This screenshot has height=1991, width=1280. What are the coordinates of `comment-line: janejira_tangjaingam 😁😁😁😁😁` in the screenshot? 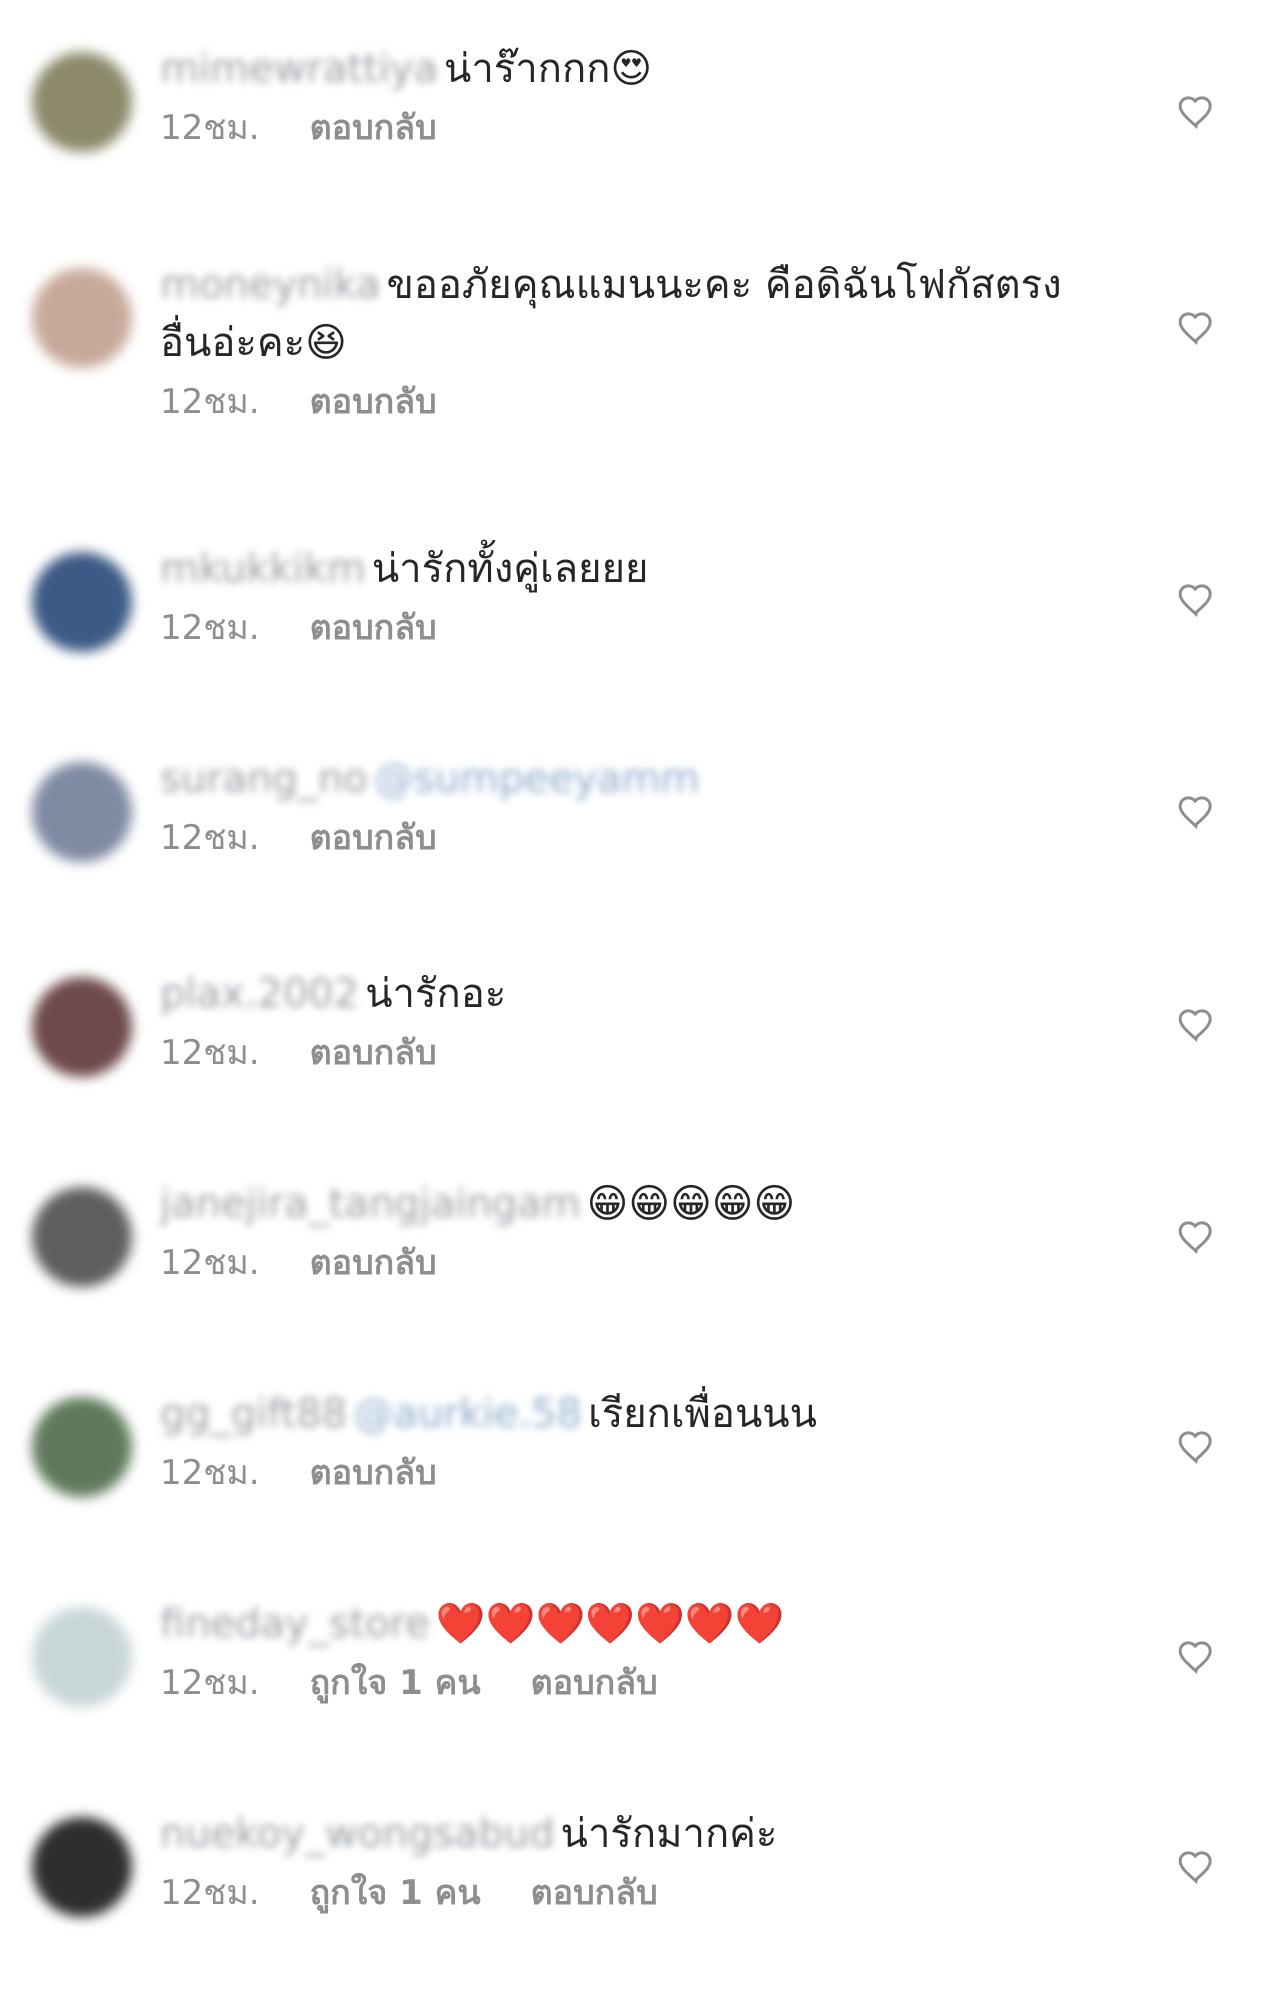 It's located at (630, 1204).